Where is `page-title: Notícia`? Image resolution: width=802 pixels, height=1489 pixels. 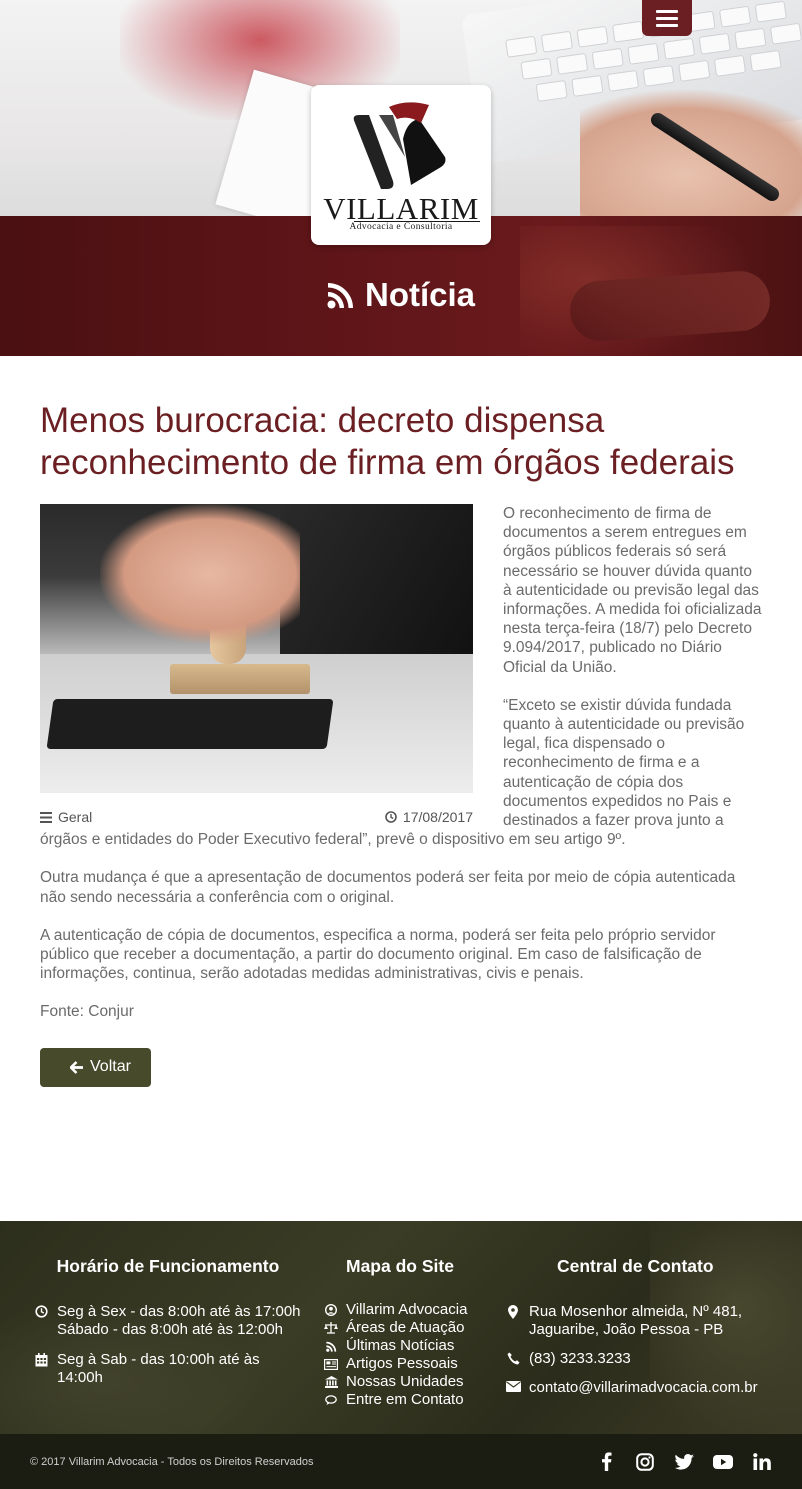 page-title: Notícia is located at coordinates (401, 295).